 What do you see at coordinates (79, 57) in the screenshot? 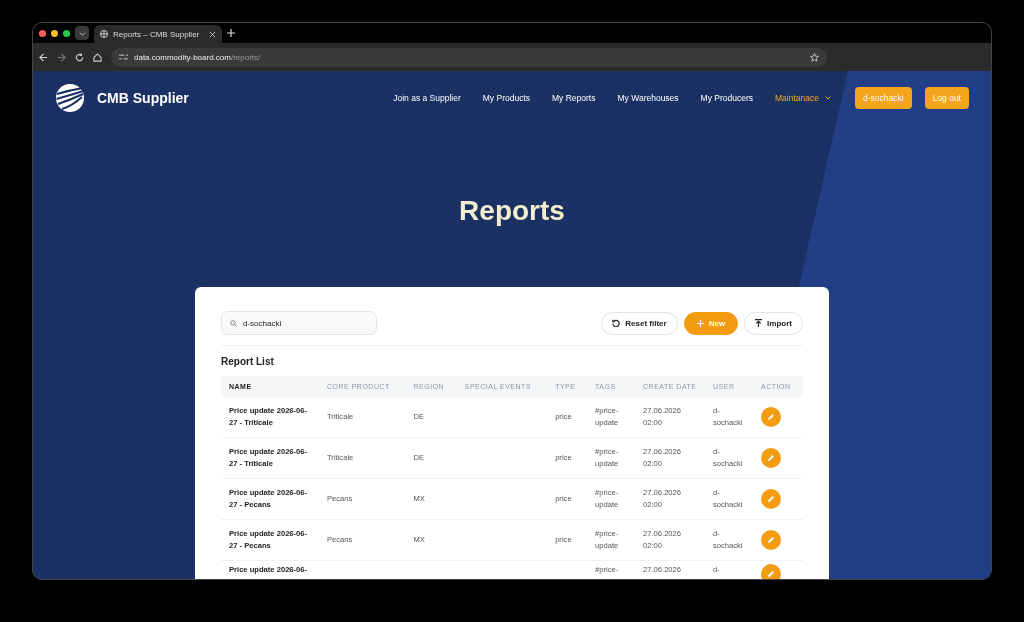
I see `reload-icon` at bounding box center [79, 57].